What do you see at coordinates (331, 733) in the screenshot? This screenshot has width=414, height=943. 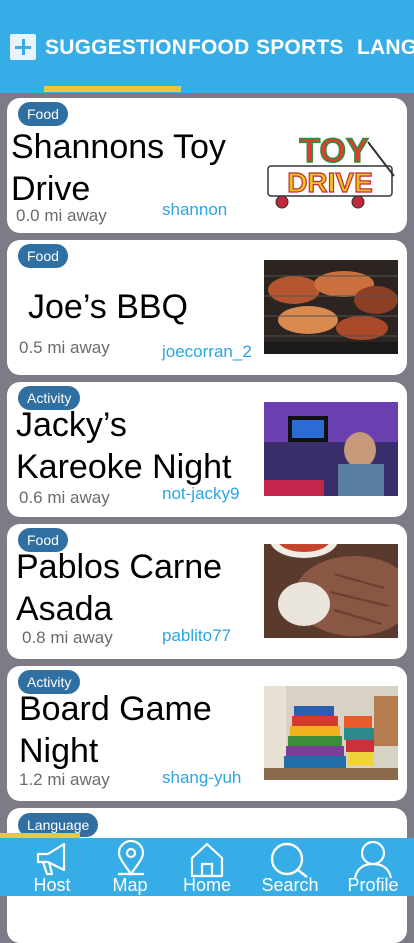 I see `board-games-photo` at bounding box center [331, 733].